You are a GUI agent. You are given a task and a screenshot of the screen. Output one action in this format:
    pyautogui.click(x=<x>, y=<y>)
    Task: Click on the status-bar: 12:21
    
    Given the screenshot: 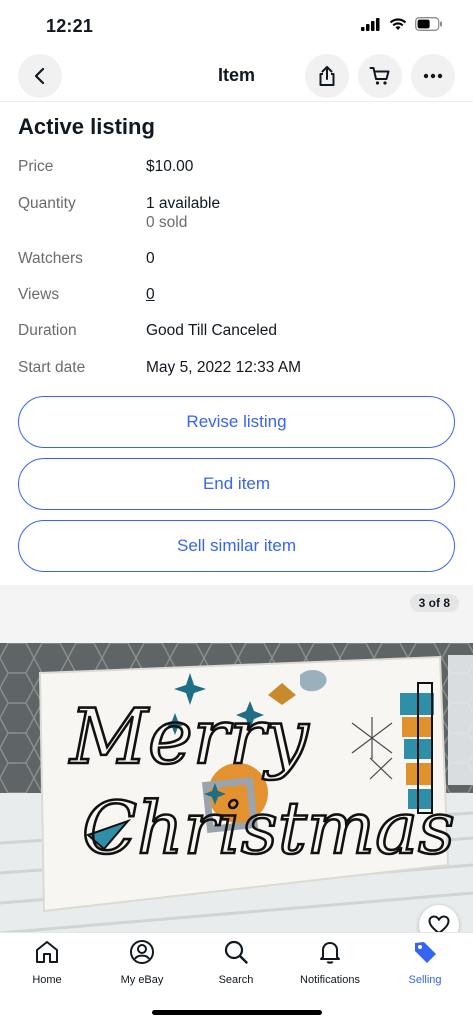 What is the action you would take?
    pyautogui.click(x=236, y=25)
    